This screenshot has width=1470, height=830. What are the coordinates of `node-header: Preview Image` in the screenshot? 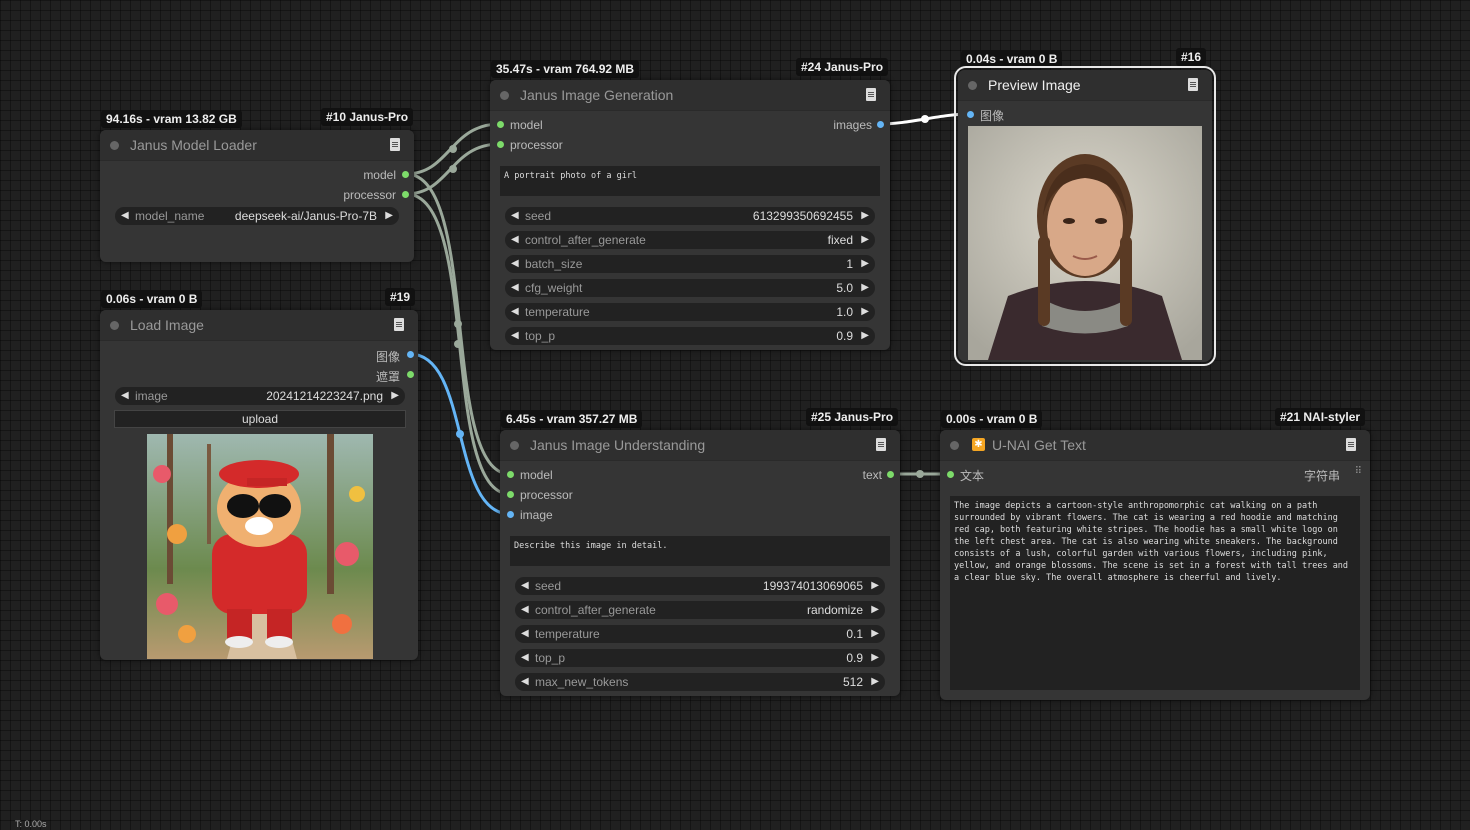 It's located at (1085, 85).